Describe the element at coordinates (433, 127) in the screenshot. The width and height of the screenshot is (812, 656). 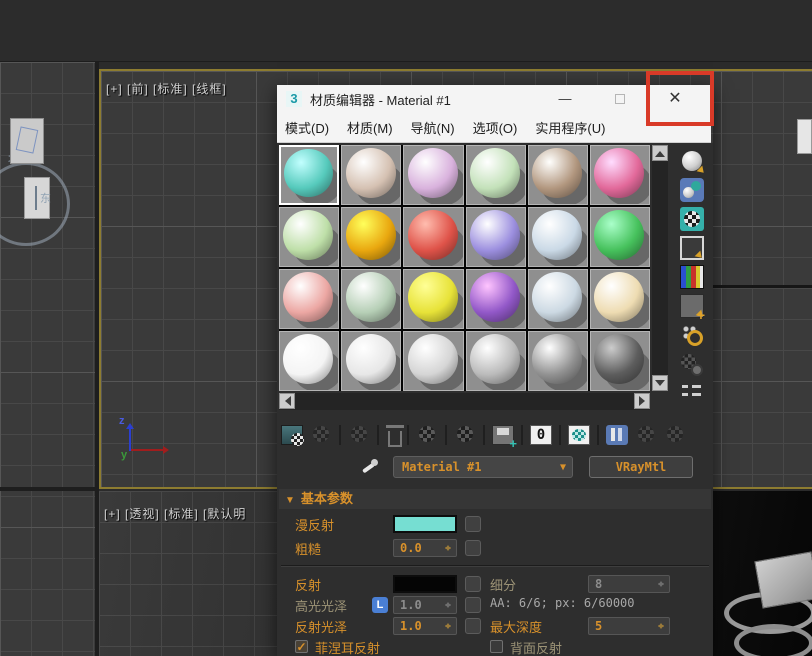
I see `menu-navigation: 导航(N)` at that location.